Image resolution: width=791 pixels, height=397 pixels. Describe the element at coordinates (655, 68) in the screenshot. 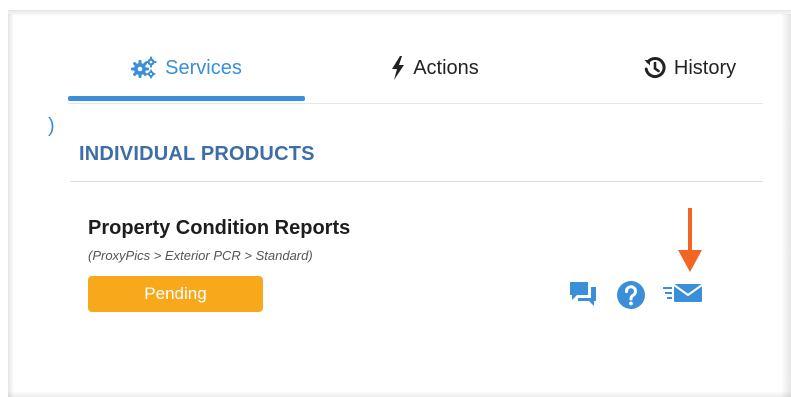

I see `history-icon` at that location.